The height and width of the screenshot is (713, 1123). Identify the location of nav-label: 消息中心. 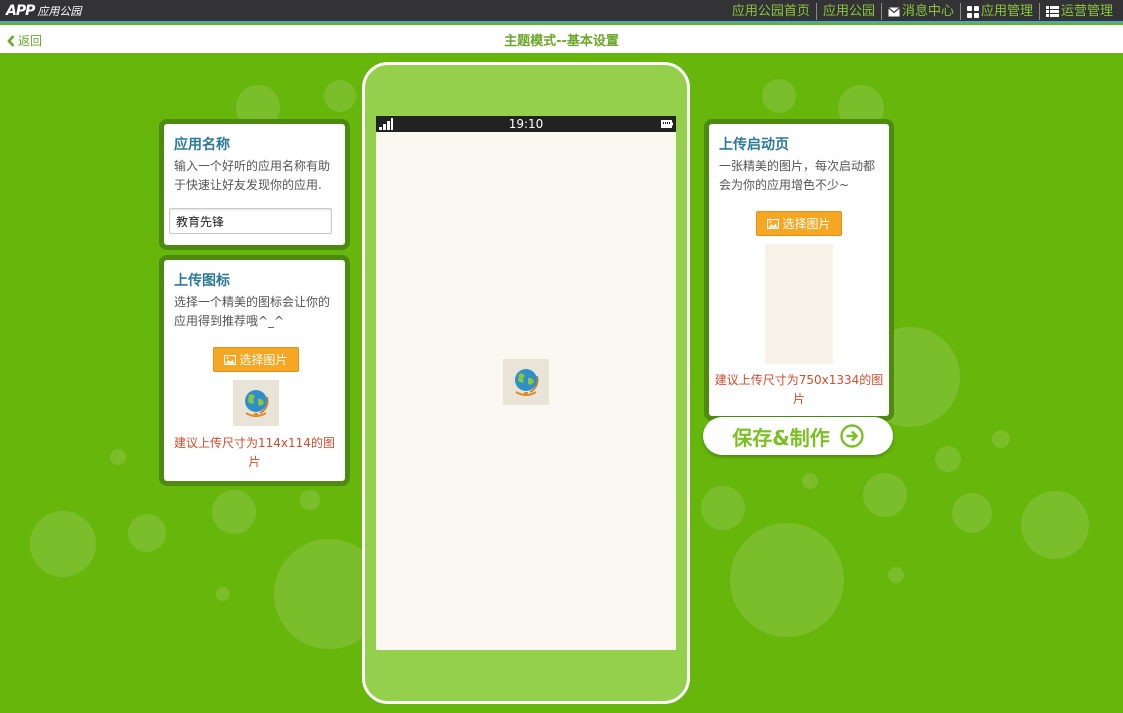
(927, 11).